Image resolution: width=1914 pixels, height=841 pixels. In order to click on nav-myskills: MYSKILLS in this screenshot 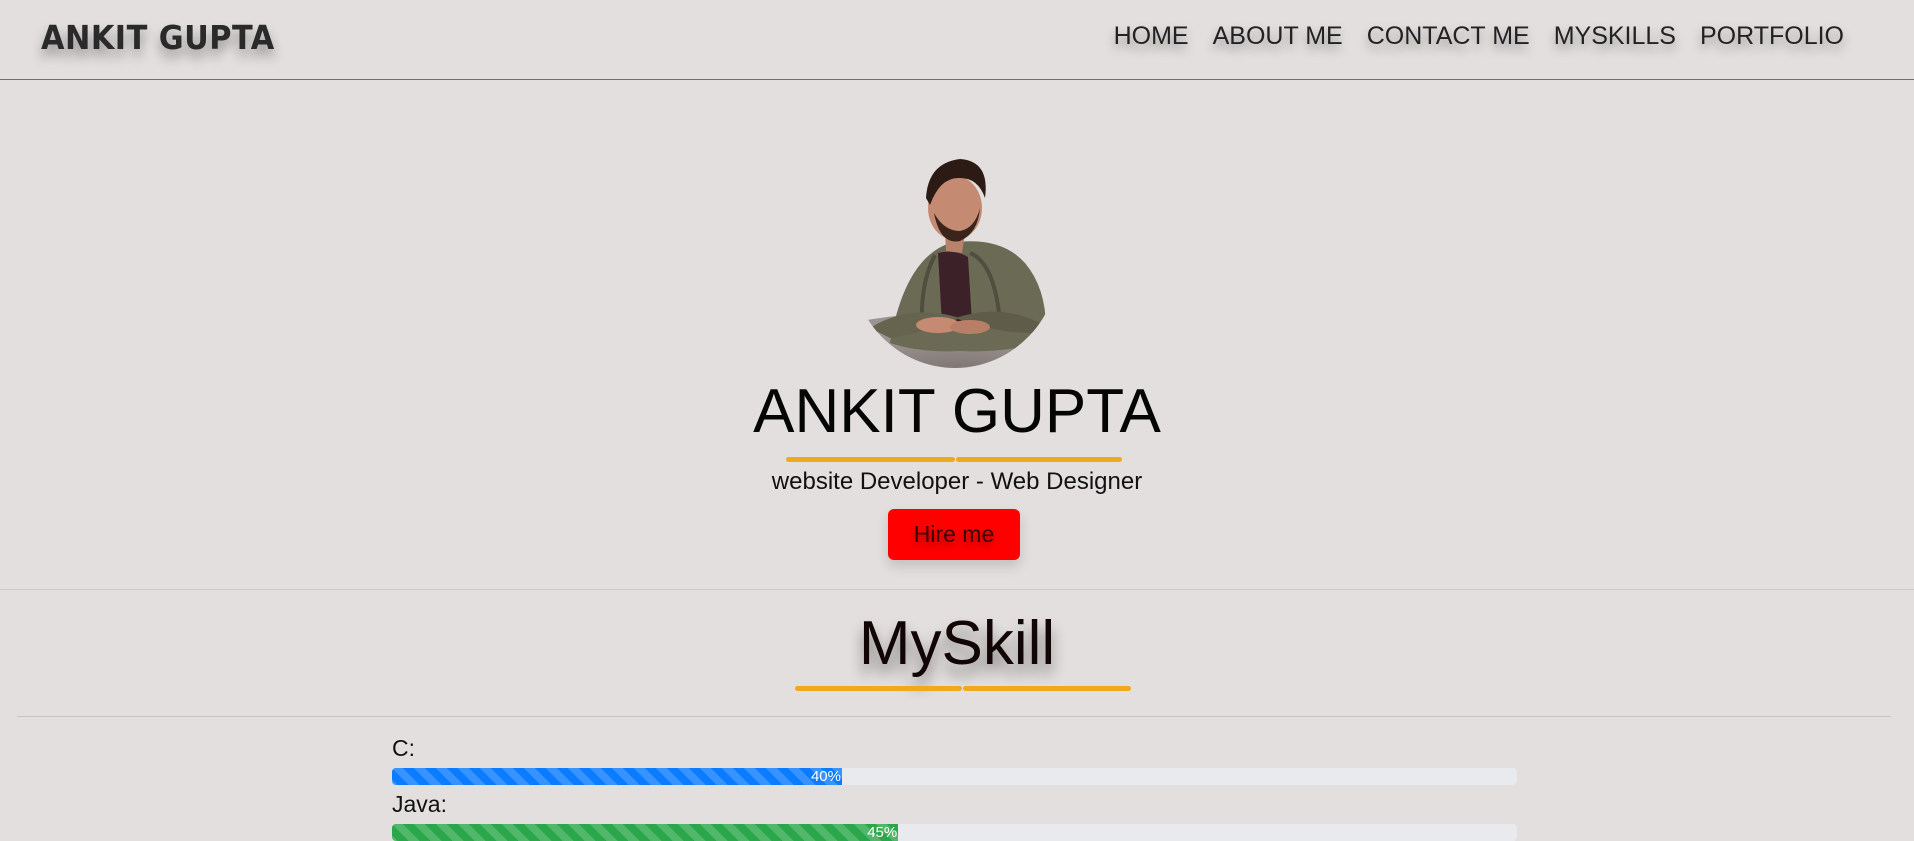, I will do `click(1615, 36)`.